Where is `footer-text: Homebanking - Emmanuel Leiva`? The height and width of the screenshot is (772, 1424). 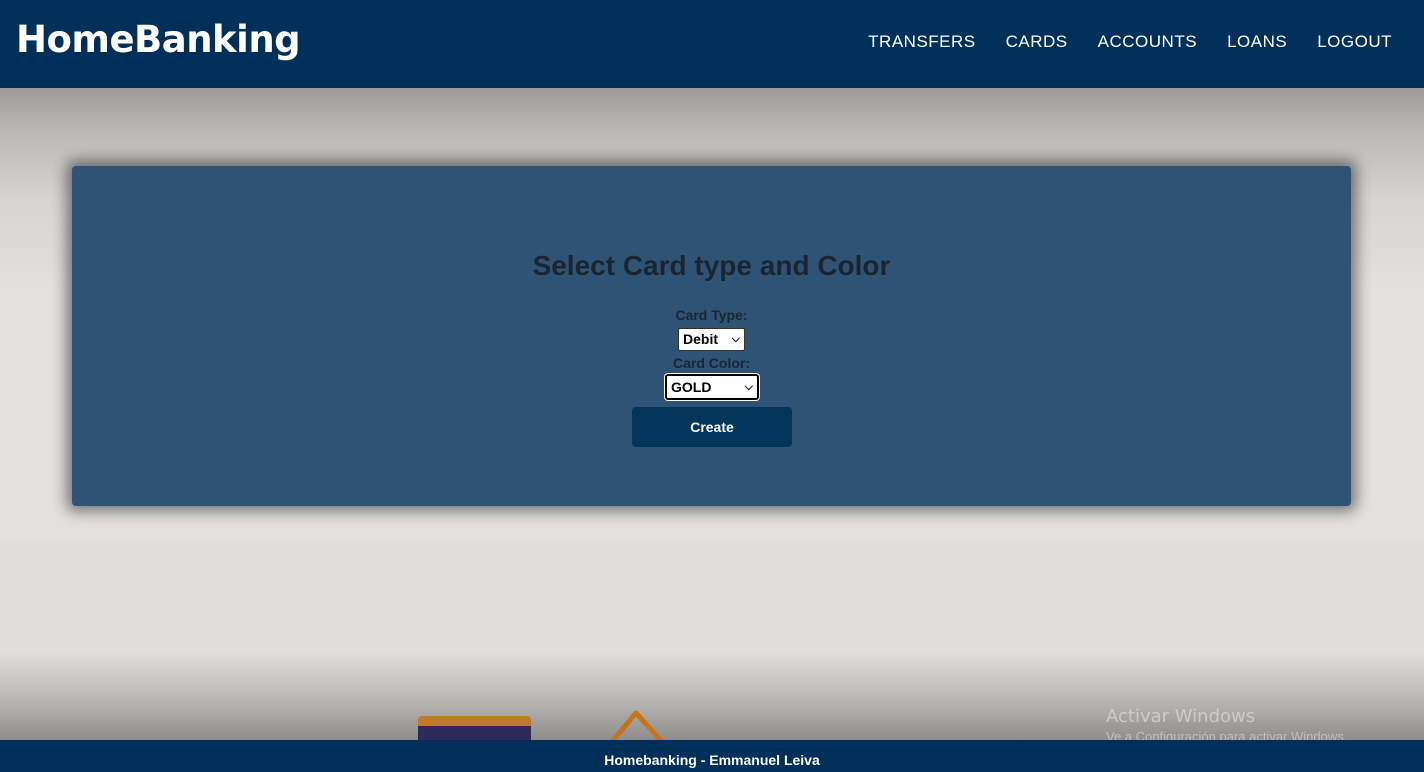 footer-text: Homebanking - Emmanuel Leiva is located at coordinates (712, 760).